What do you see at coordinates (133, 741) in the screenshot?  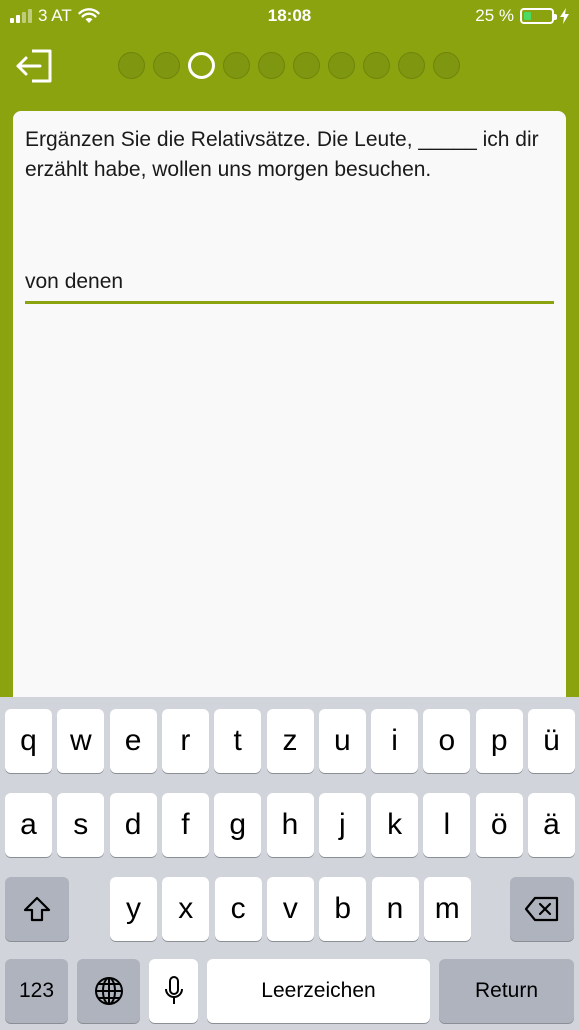 I see `key-e: e` at bounding box center [133, 741].